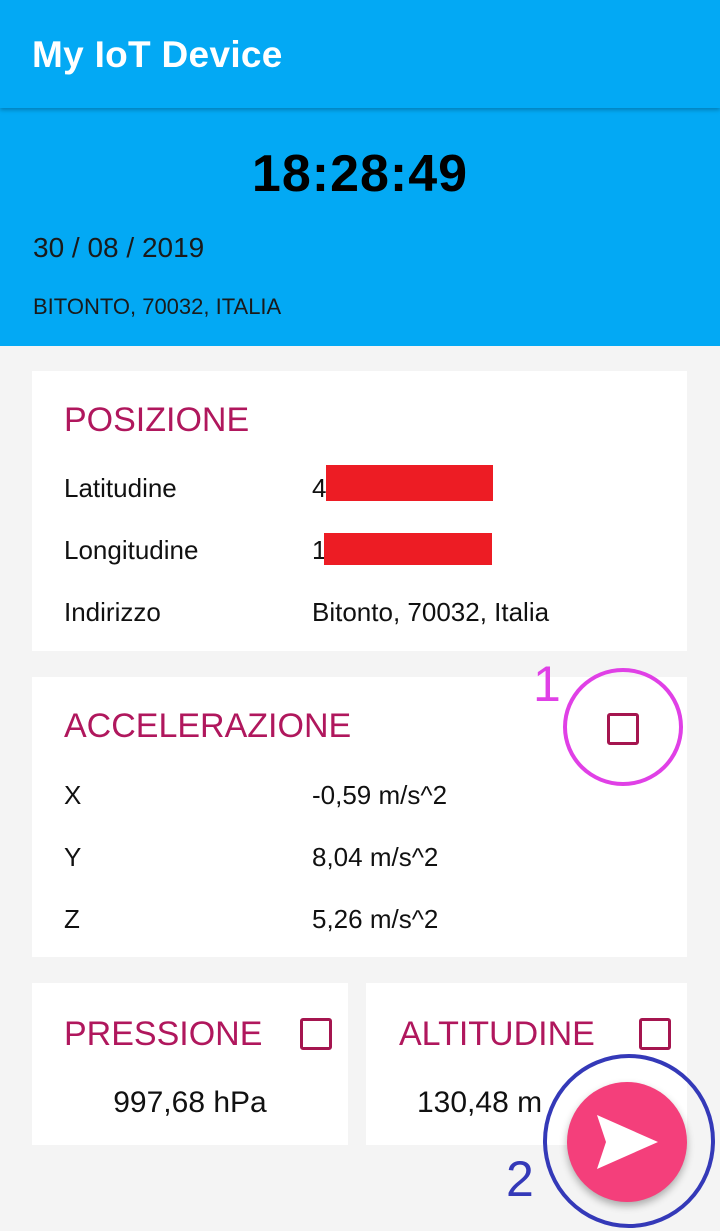 Image resolution: width=720 pixels, height=1231 pixels. What do you see at coordinates (408, 549) in the screenshot?
I see `longitude-redaction` at bounding box center [408, 549].